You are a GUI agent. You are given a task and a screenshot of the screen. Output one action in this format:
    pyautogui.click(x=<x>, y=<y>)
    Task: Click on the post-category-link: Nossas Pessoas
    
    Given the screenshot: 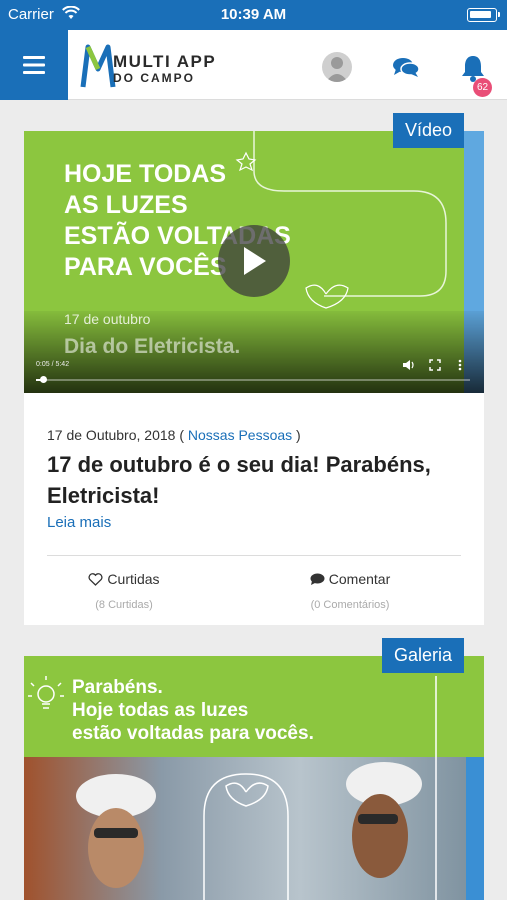 What is the action you would take?
    pyautogui.click(x=240, y=435)
    